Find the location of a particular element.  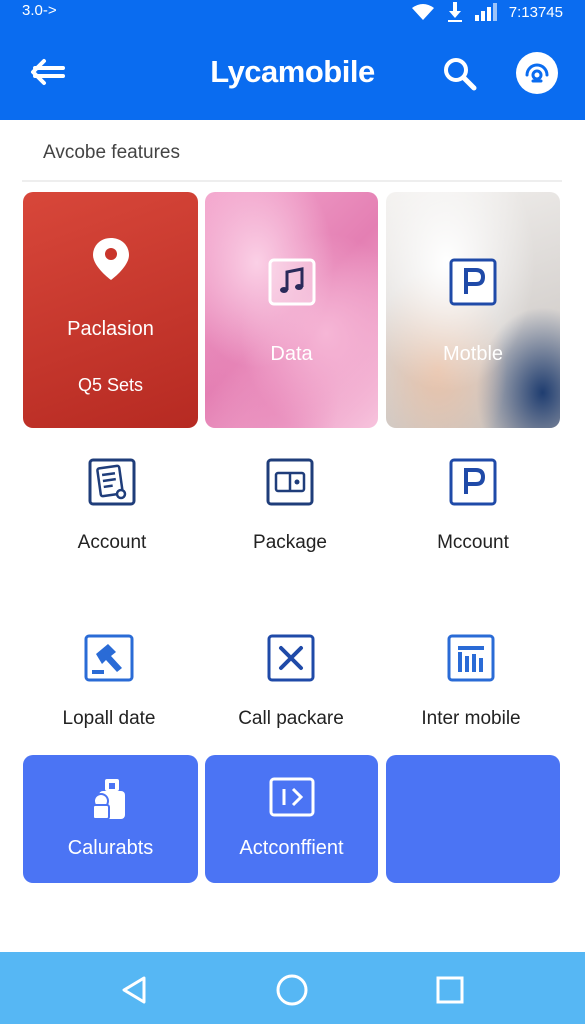

download-icon is located at coordinates (454, 12).